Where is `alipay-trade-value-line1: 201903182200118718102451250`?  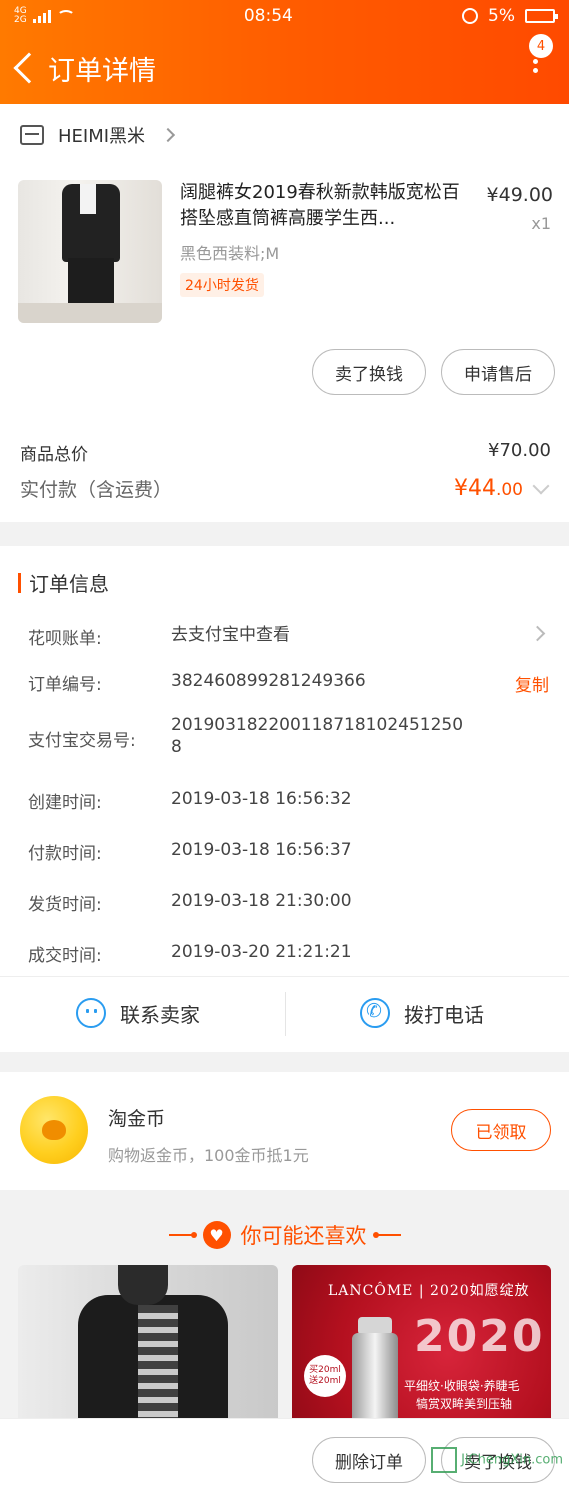
alipay-trade-value-line1: 201903182200118718102451250 is located at coordinates (317, 725).